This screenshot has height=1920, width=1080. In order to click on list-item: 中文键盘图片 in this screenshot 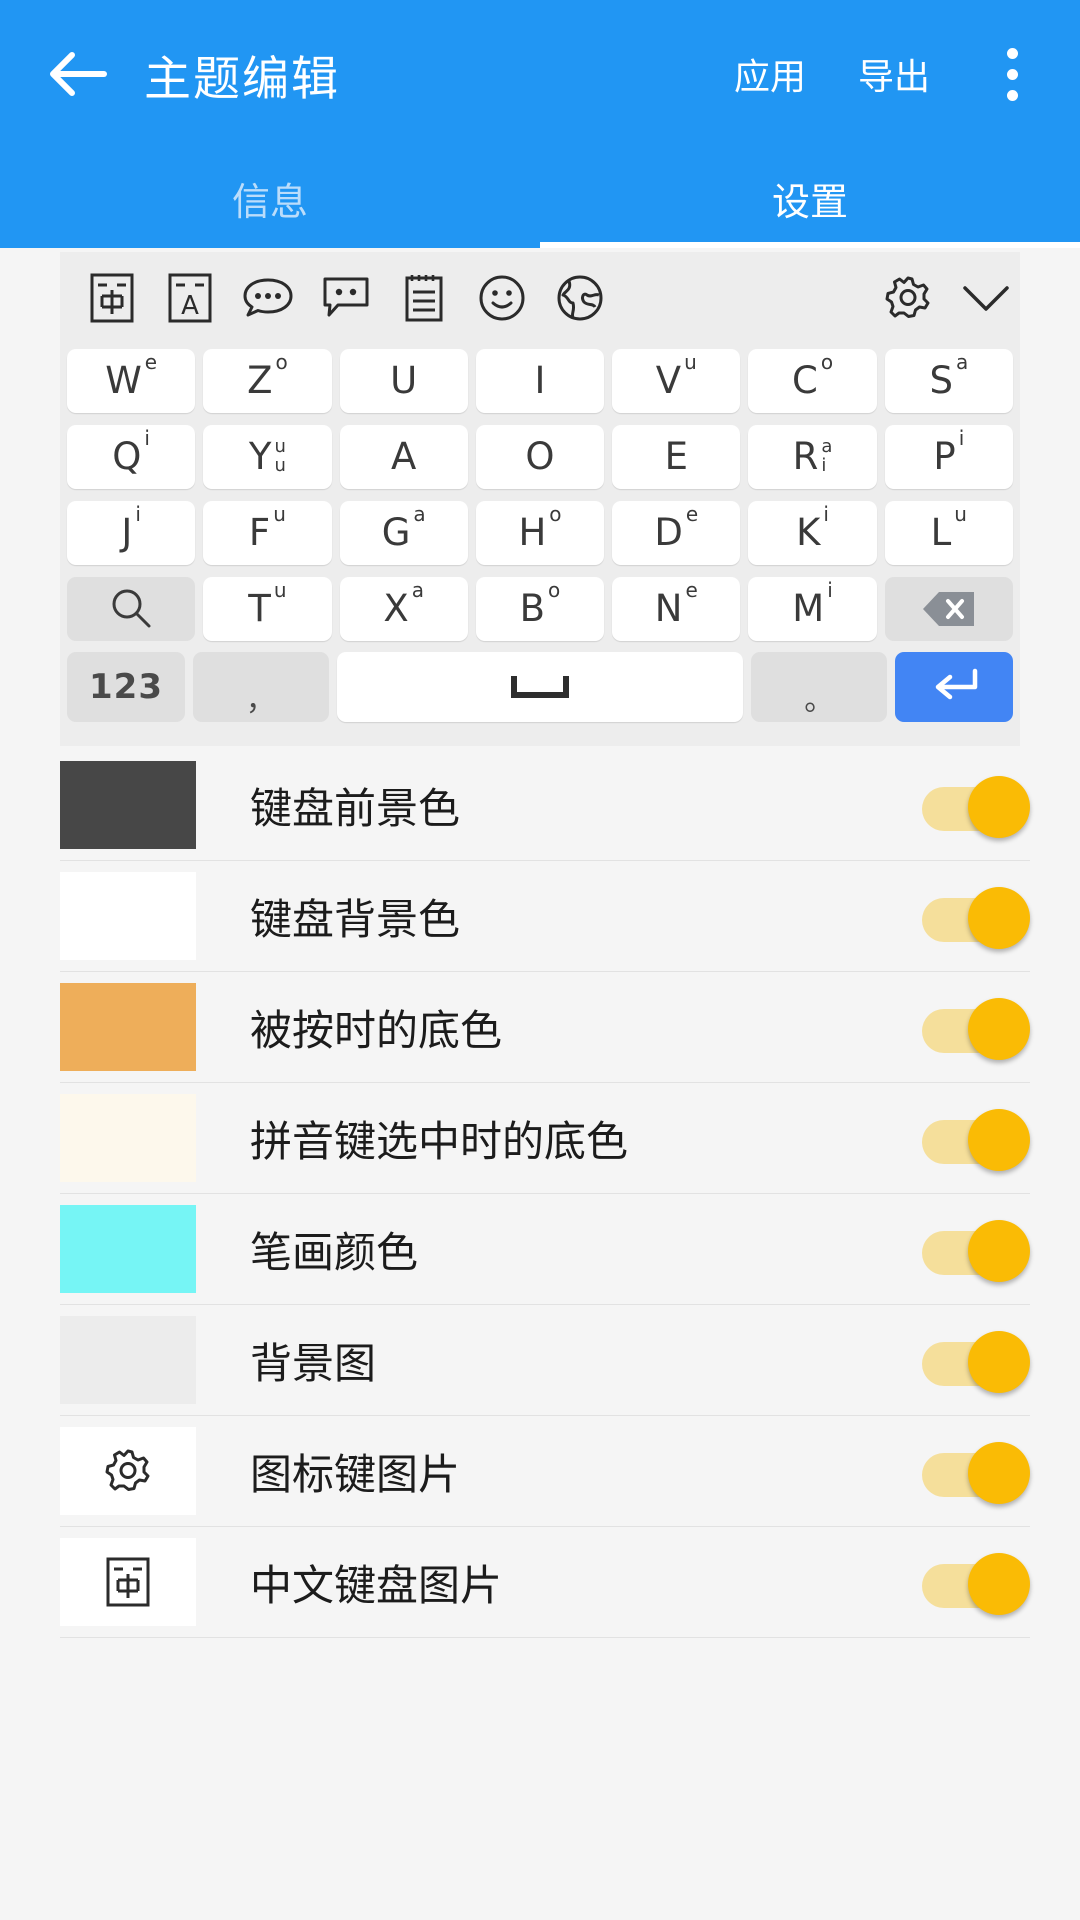, I will do `click(545, 1582)`.